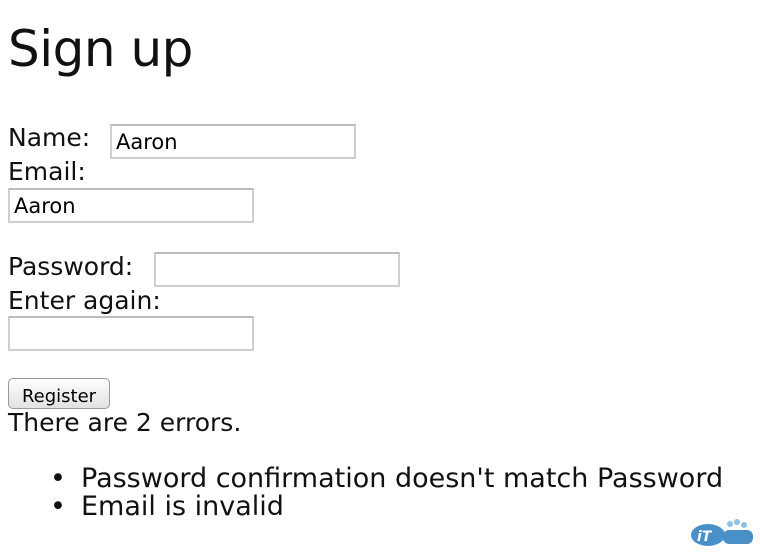  What do you see at coordinates (233, 141) in the screenshot?
I see `name-field` at bounding box center [233, 141].